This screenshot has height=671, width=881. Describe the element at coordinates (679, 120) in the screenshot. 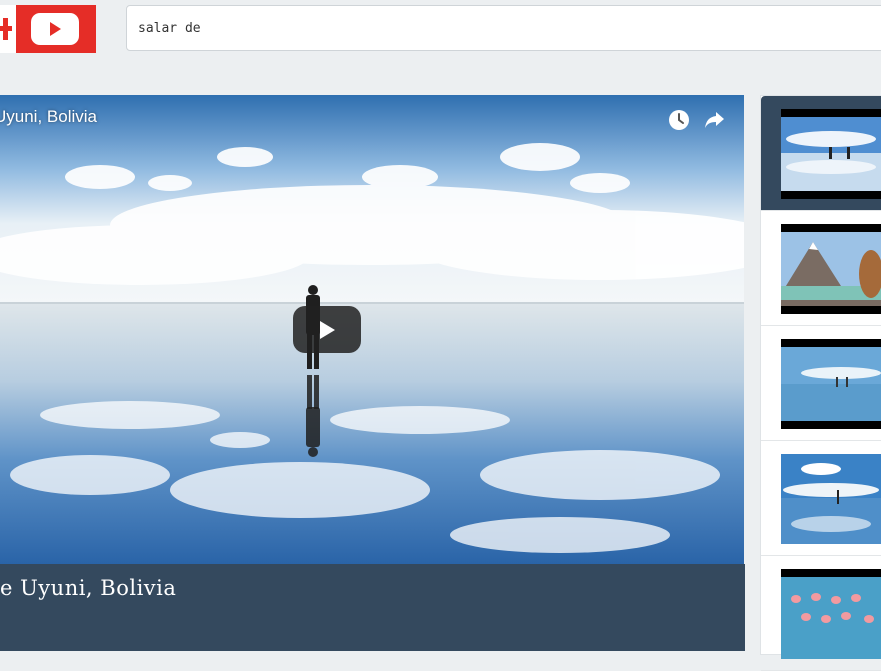

I see `clock-icon` at that location.